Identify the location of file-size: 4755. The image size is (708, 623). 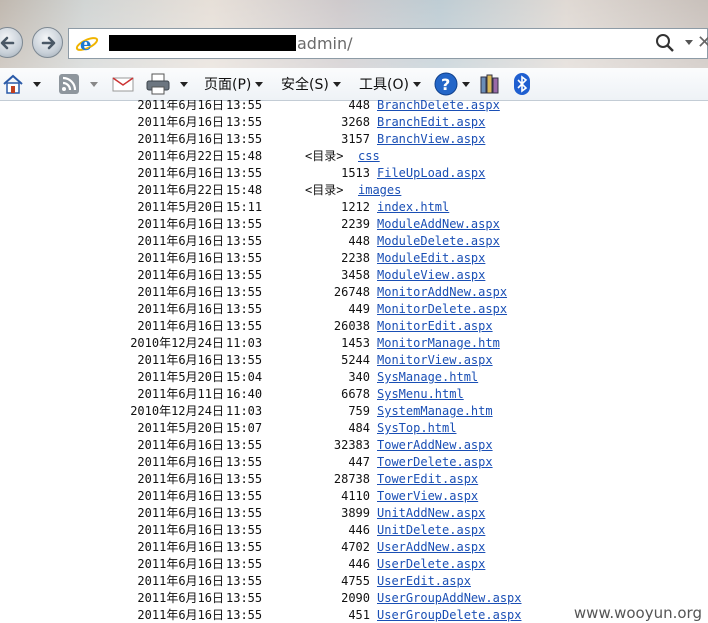
(355, 581).